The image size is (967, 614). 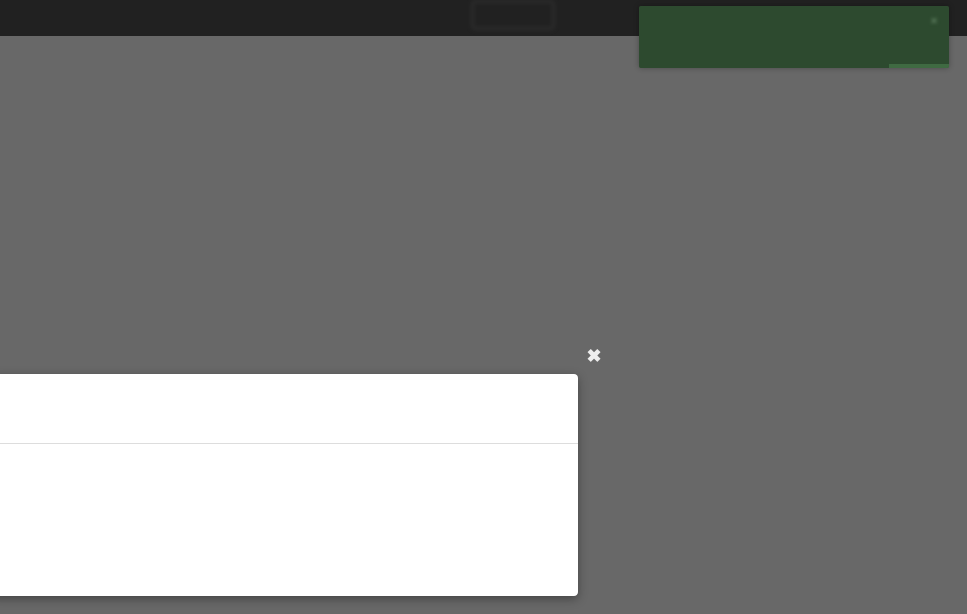 I want to click on toast-message, so click(x=769, y=39).